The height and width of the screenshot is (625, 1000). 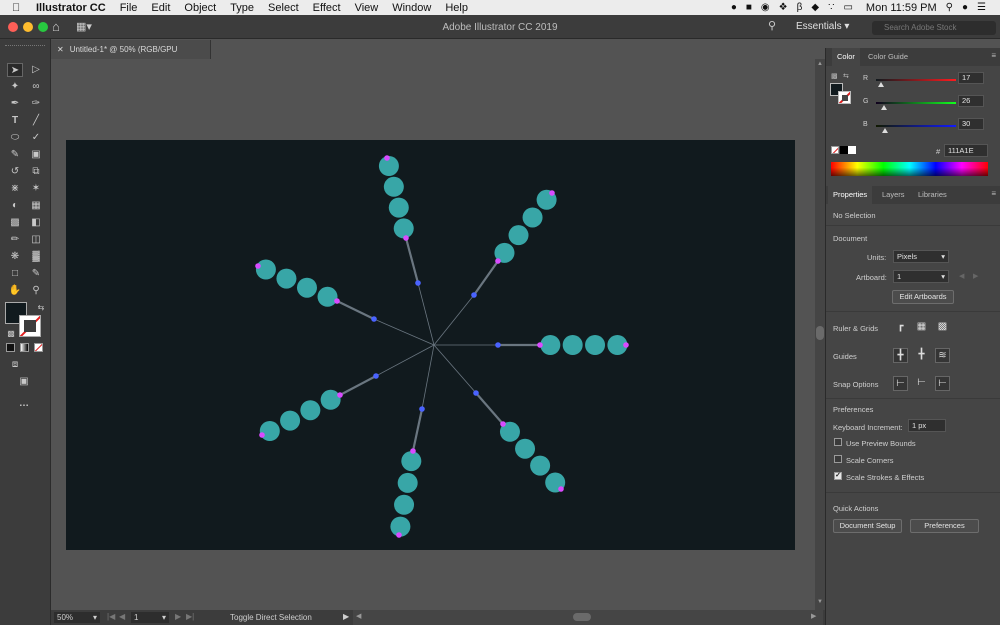 I want to click on vertical-scrollbar-thumb, so click(x=820, y=333).